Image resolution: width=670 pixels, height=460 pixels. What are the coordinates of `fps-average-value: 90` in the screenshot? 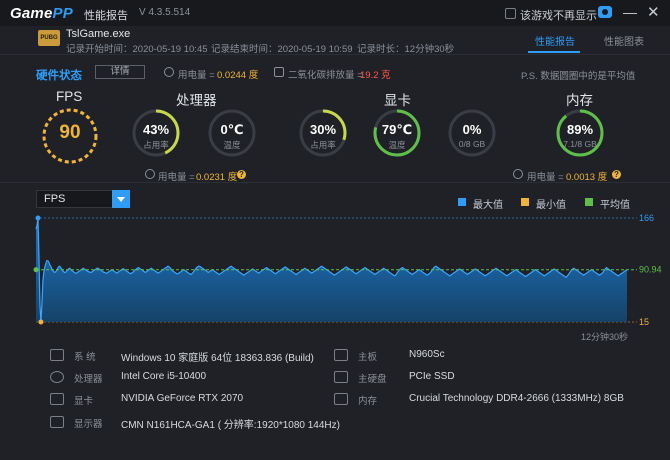 It's located at (70, 132).